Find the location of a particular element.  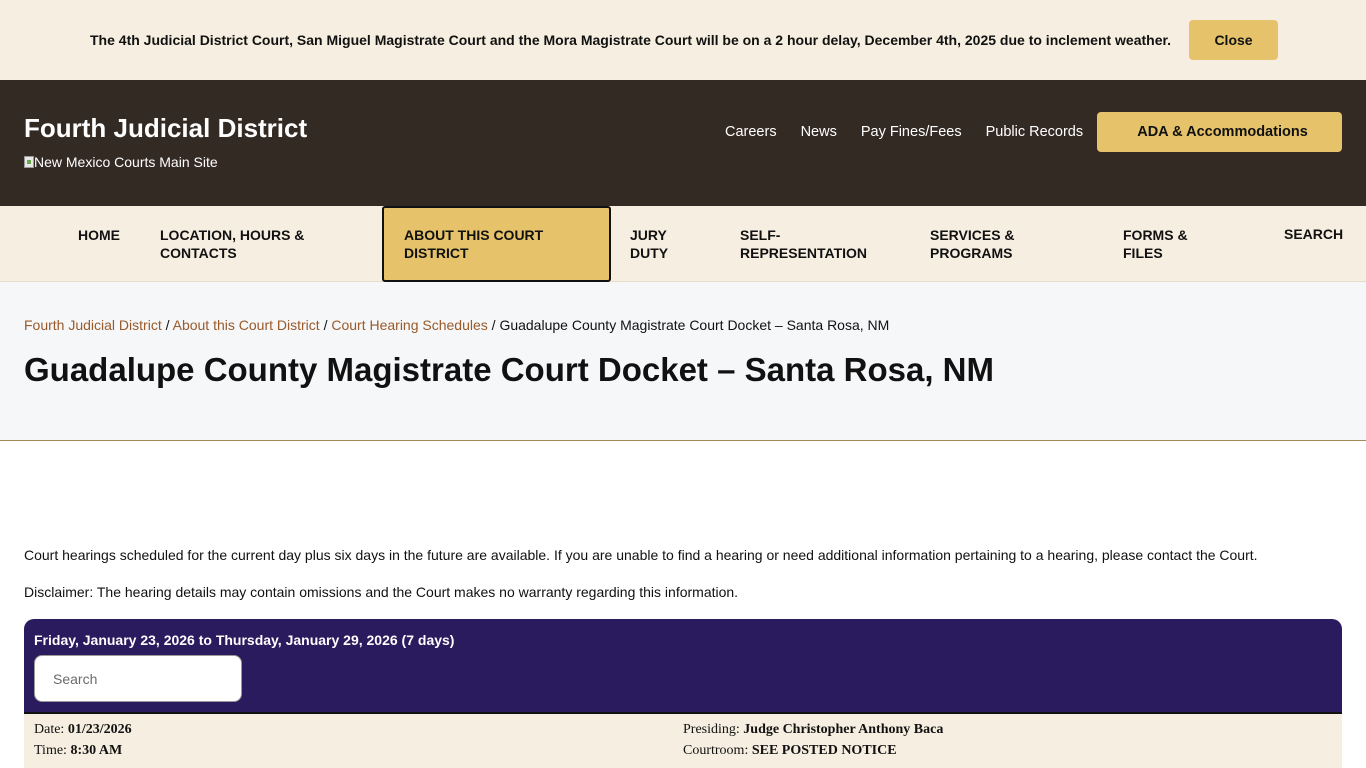

main-site-link: New Mexico Courts Main Site is located at coordinates (121, 162).